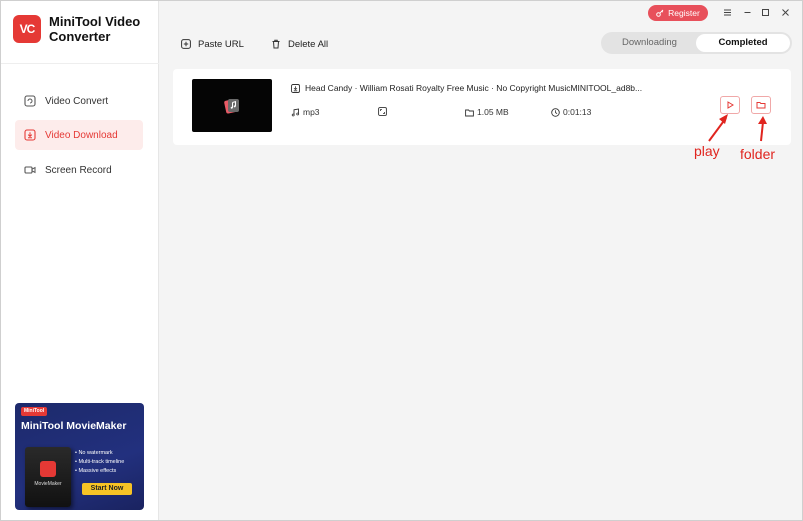  What do you see at coordinates (80, 63) in the screenshot?
I see `sidebar-divider` at bounding box center [80, 63].